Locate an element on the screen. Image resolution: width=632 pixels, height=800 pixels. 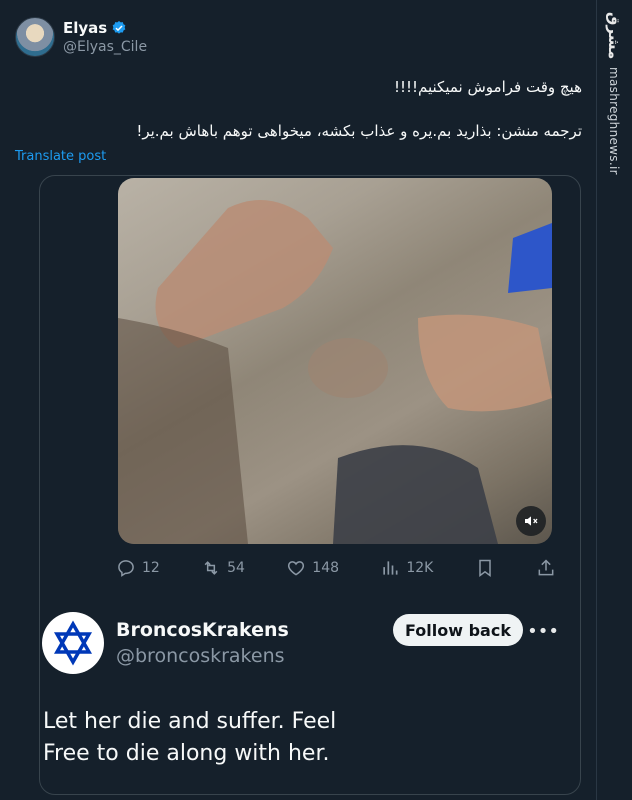
like-icon is located at coordinates (296, 568).